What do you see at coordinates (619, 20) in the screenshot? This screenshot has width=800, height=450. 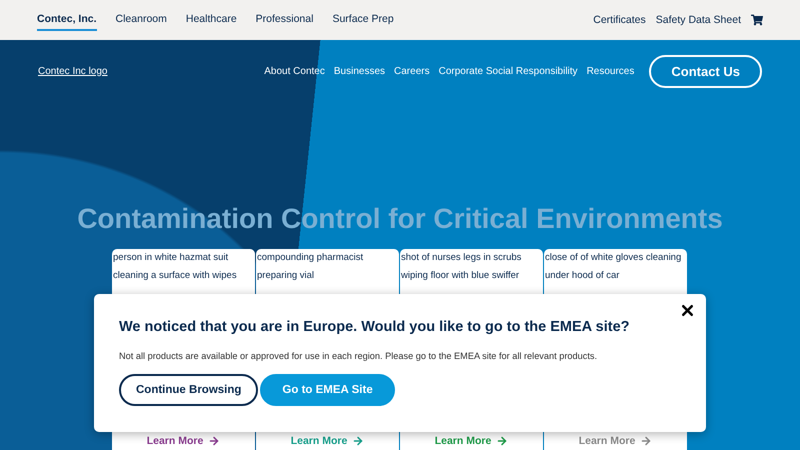 I see `top-nav-link: Certificates` at bounding box center [619, 20].